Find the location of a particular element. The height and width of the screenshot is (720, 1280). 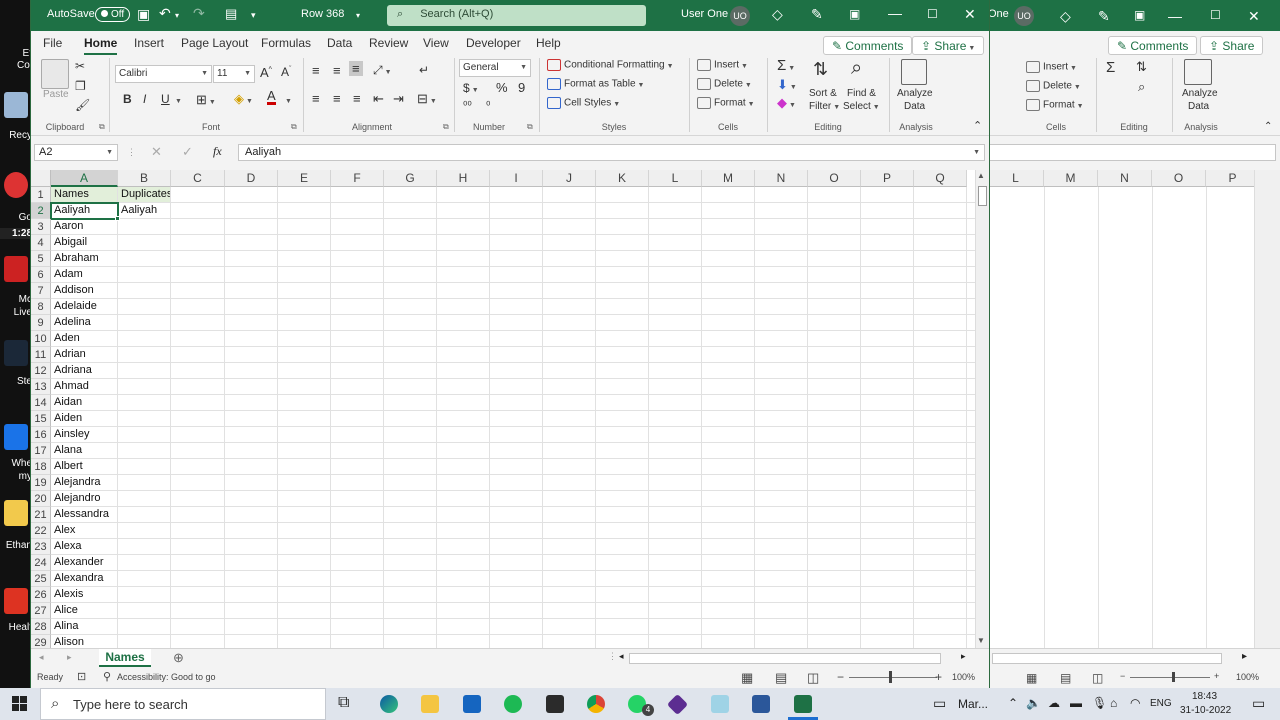

bg-find-icon: ⌕ is located at coordinates (1141, 87).